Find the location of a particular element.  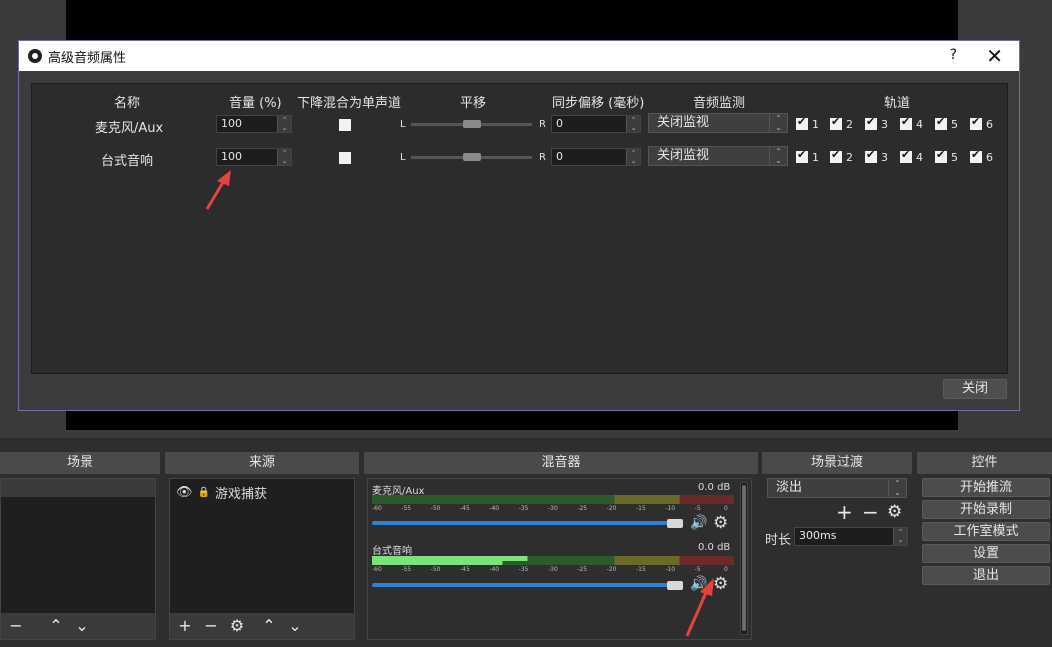

exit-button: 退出 is located at coordinates (986, 575).